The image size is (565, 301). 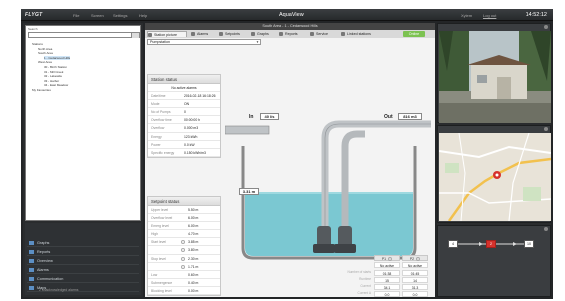 I want to click on row-value: 0, so click(x=185, y=112).